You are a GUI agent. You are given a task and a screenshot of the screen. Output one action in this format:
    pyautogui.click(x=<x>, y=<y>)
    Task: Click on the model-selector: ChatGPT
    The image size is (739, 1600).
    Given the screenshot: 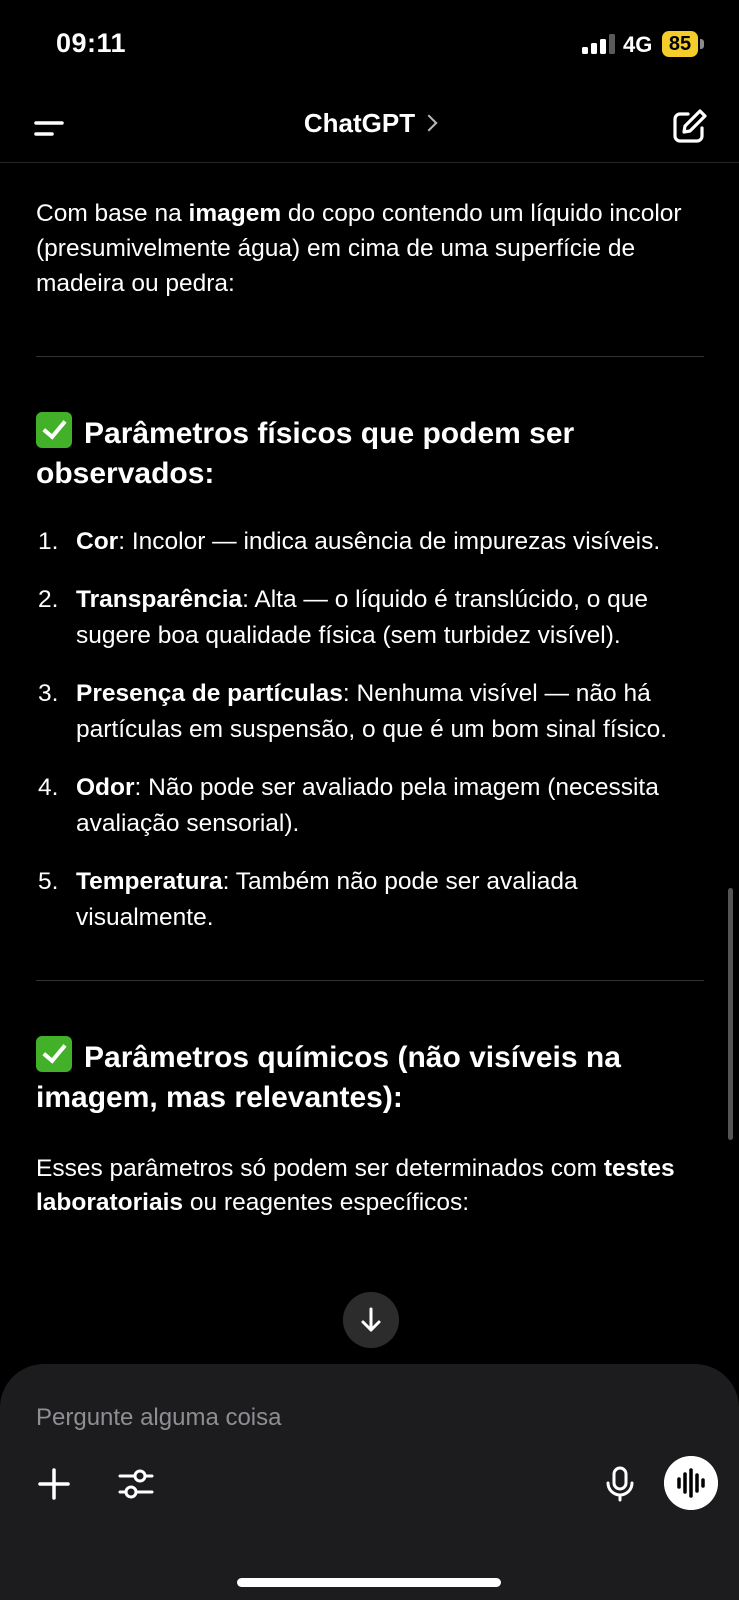 What is the action you would take?
    pyautogui.click(x=369, y=123)
    